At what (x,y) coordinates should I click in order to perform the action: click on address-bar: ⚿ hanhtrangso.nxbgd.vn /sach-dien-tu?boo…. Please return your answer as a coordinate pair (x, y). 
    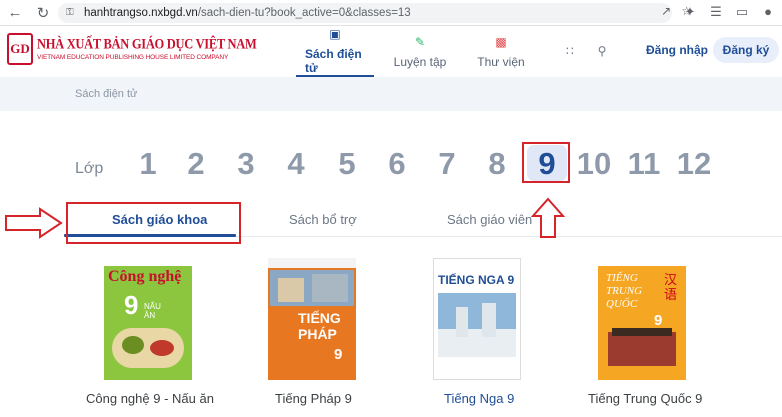
    Looking at the image, I should click on (365, 13).